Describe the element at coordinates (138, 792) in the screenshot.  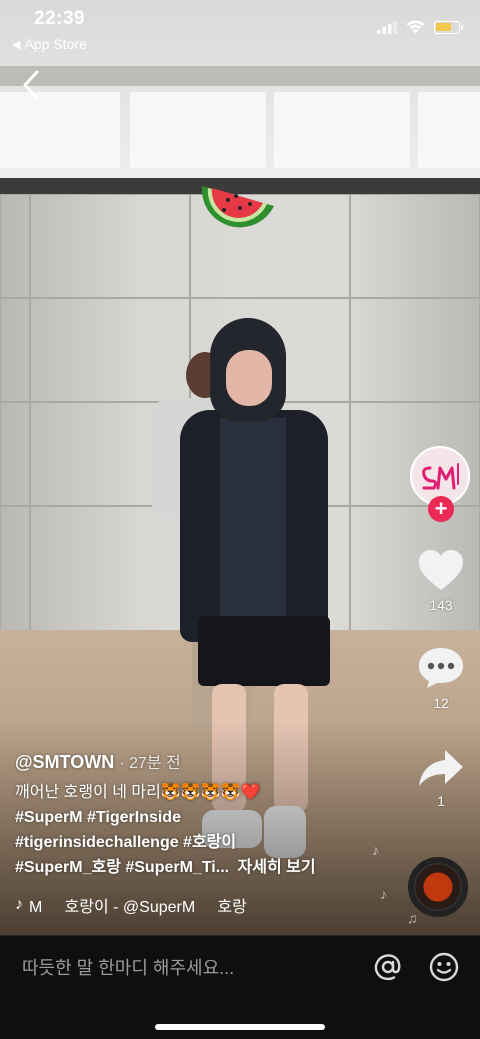
I see `caption-line: 깨어난 호랭이 네 마리🐯🐯🐯🐯❤️` at that location.